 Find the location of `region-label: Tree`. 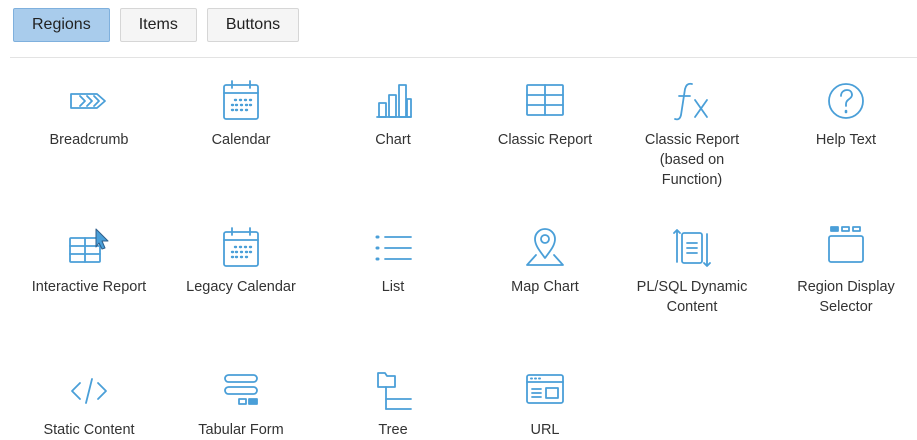

region-label: Tree is located at coordinates (393, 430).